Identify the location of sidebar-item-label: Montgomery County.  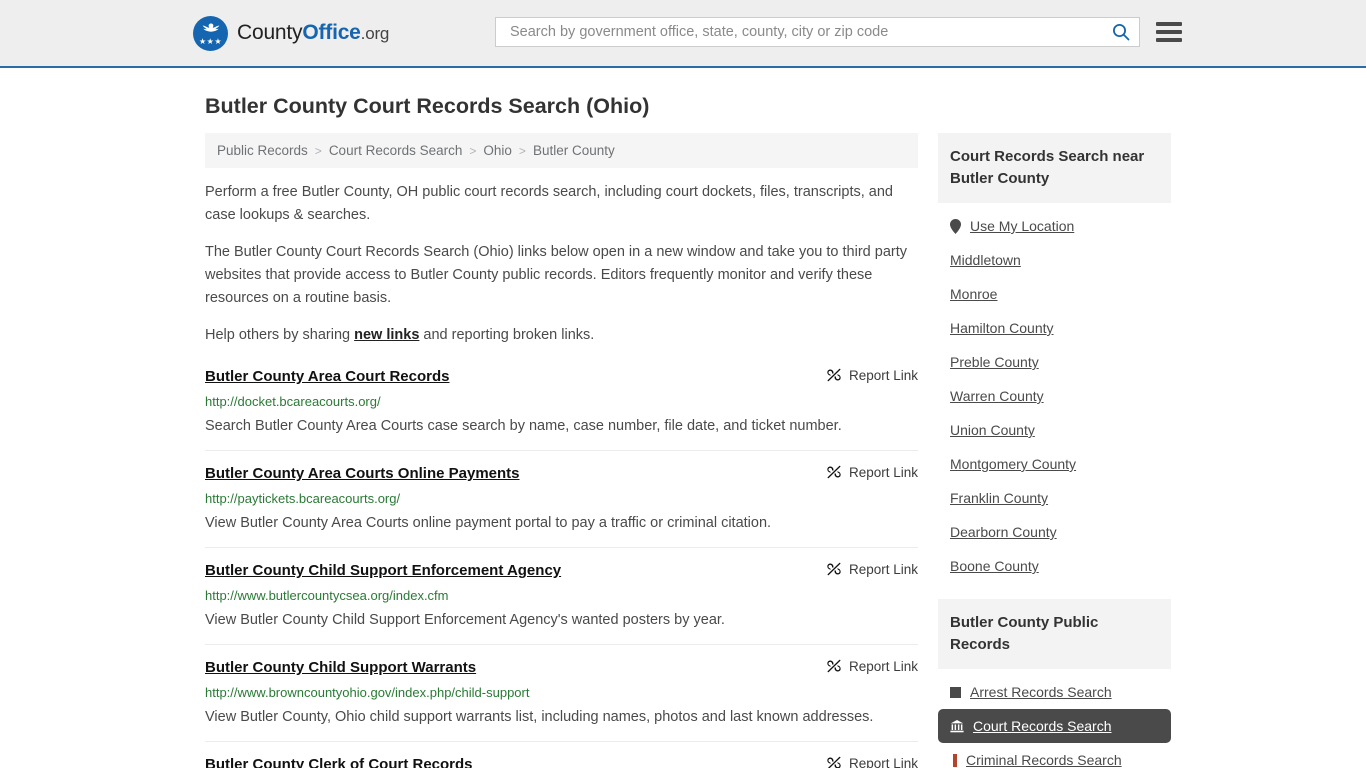
(1013, 464).